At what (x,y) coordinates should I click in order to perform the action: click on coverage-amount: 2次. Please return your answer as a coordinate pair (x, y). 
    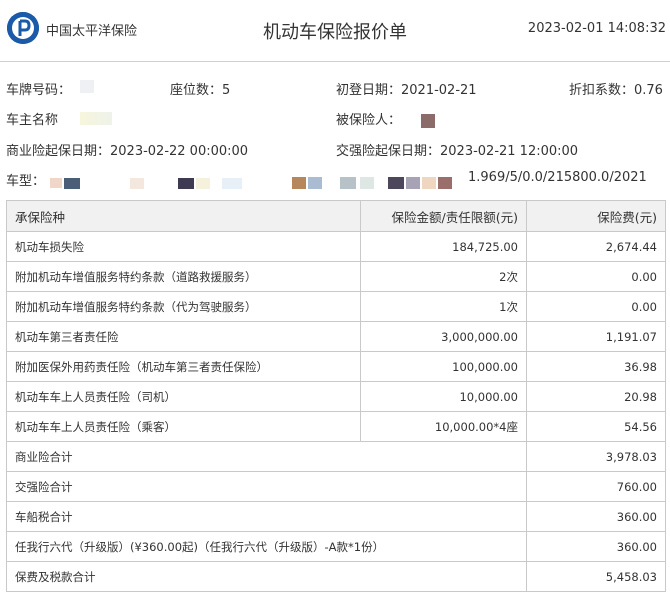
    Looking at the image, I should click on (443, 276).